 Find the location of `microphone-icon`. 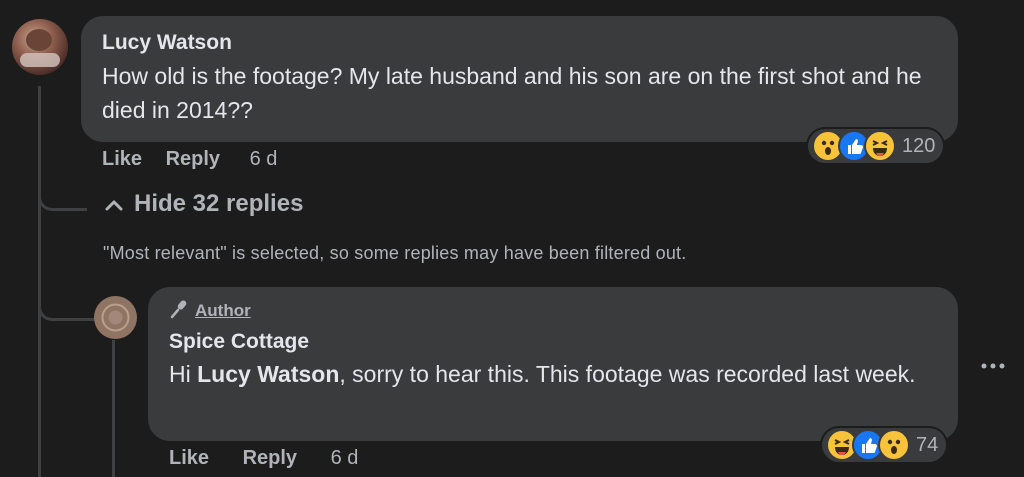

microphone-icon is located at coordinates (179, 311).